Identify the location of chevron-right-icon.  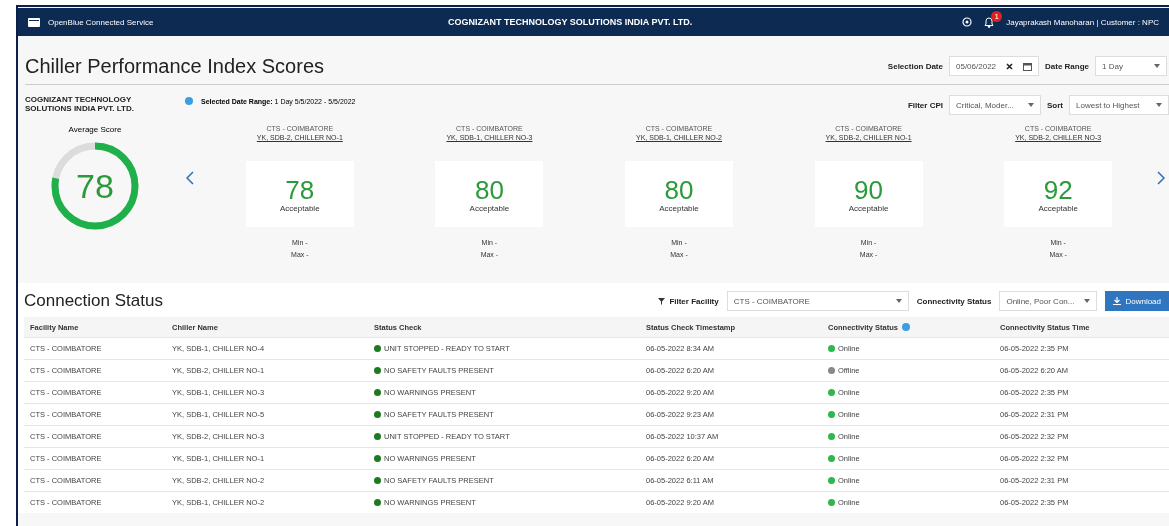
(1161, 178).